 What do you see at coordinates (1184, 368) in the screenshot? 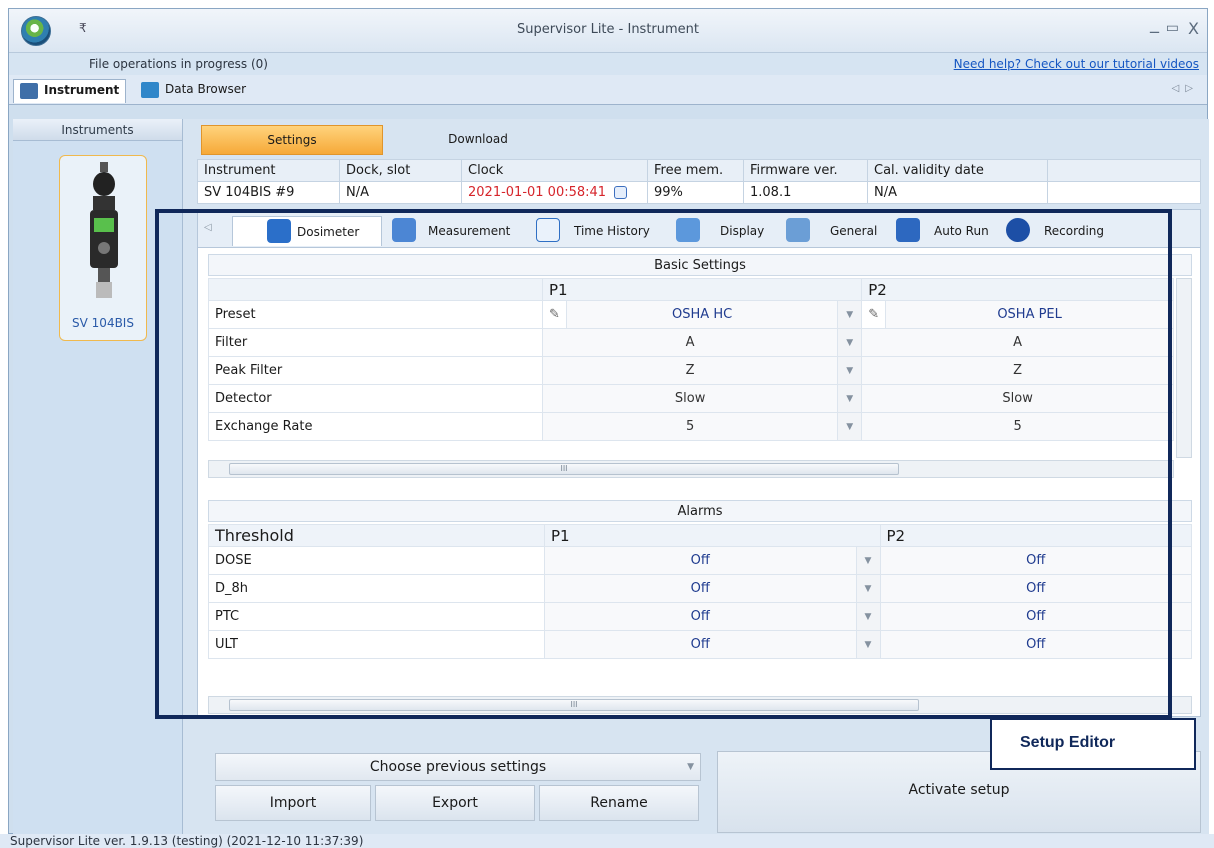
I see `basic-settings-vscroll` at bounding box center [1184, 368].